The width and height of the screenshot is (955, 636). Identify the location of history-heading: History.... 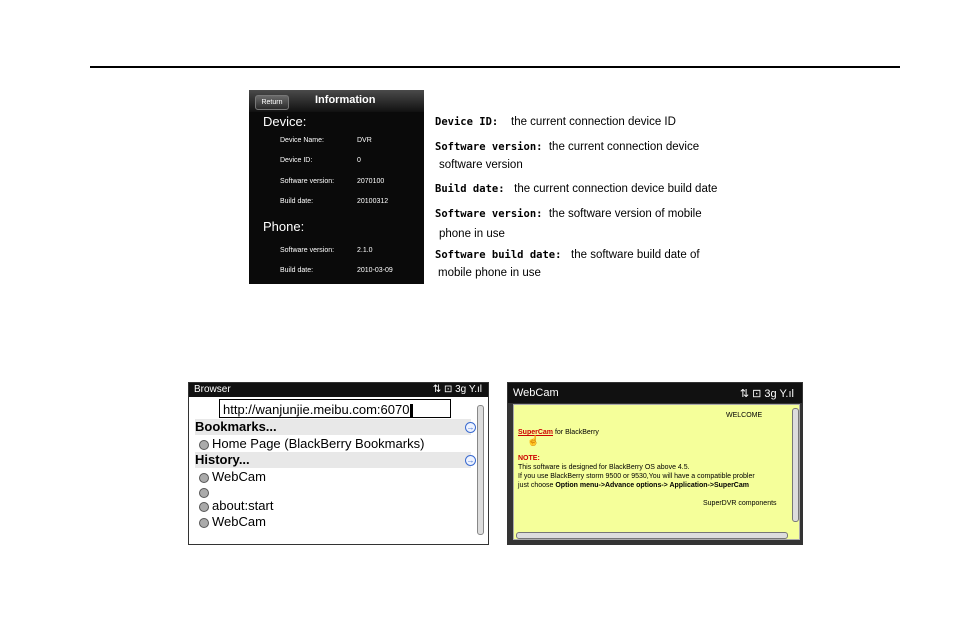
(333, 460).